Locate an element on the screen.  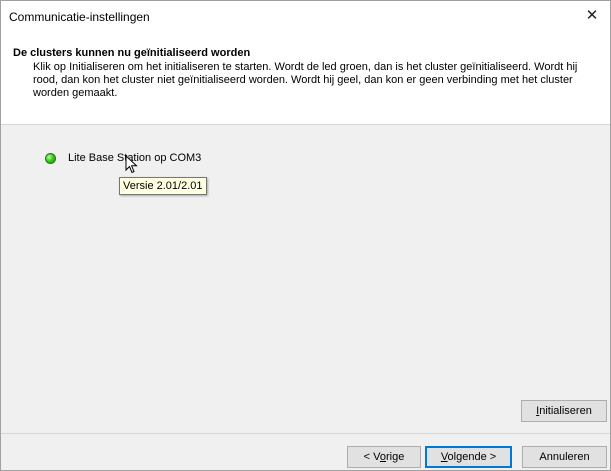
previous-label-rest: rige is located at coordinates (395, 457).